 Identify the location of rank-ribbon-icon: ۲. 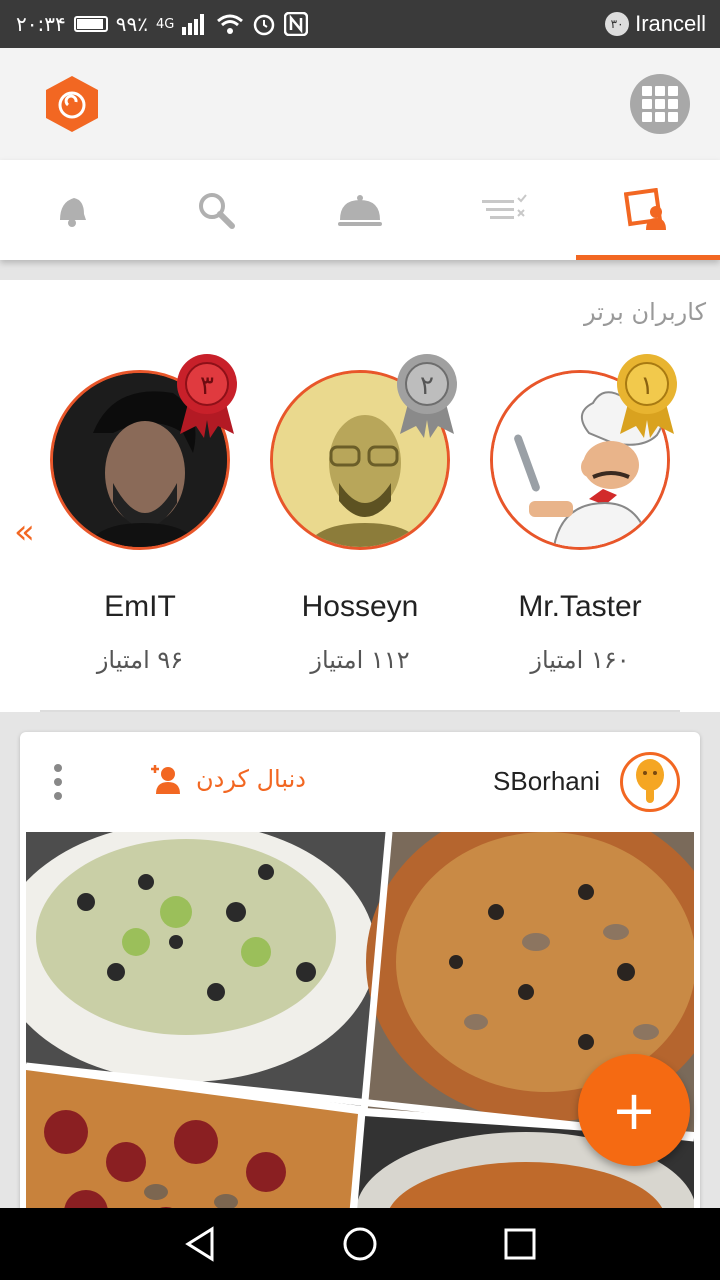
(427, 396).